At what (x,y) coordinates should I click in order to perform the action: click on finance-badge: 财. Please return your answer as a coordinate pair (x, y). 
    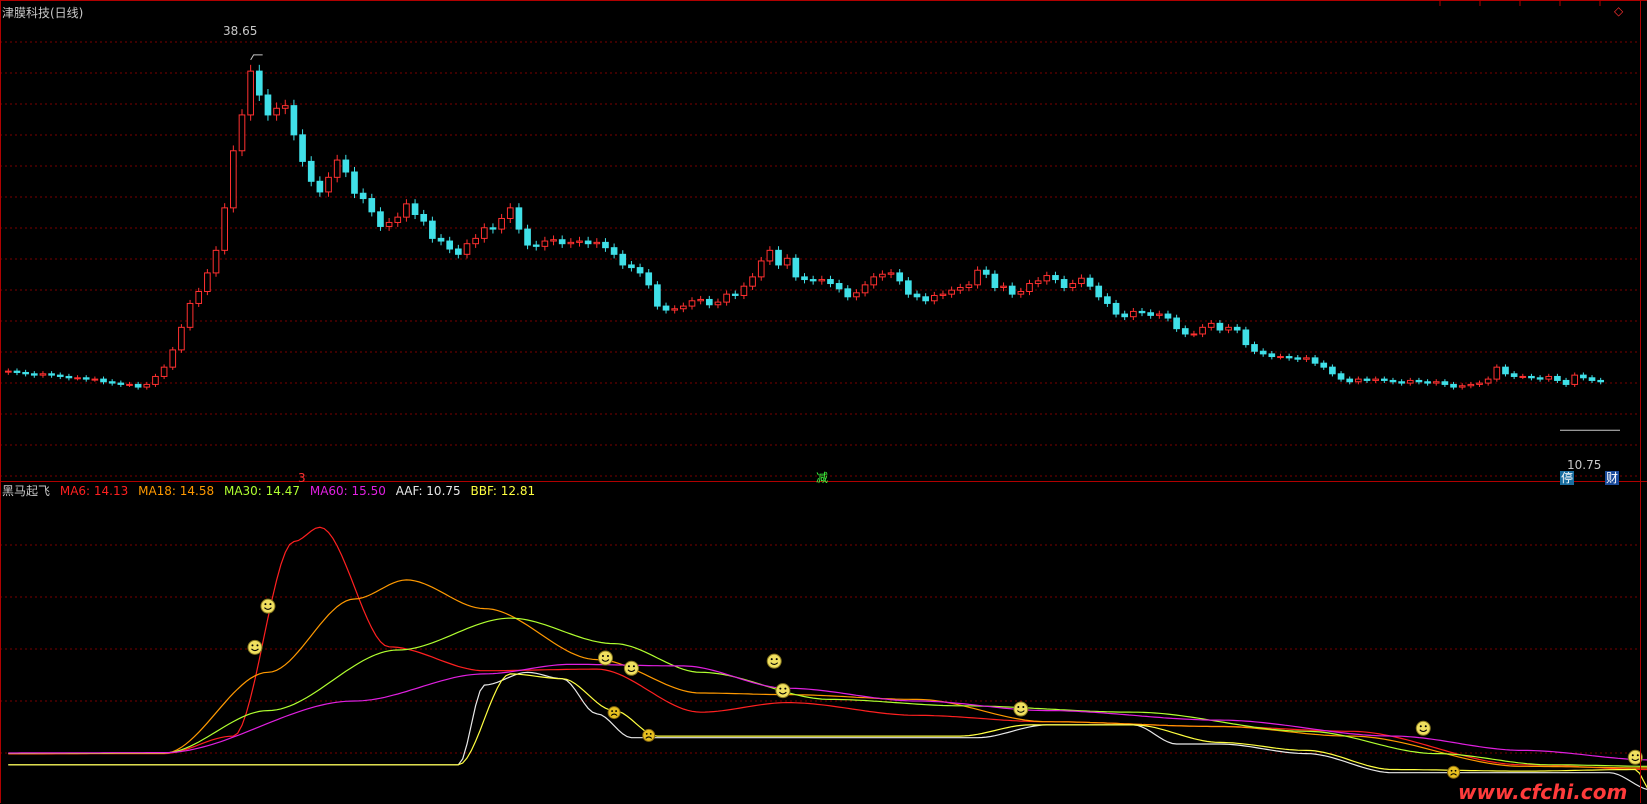
    Looking at the image, I should click on (1612, 478).